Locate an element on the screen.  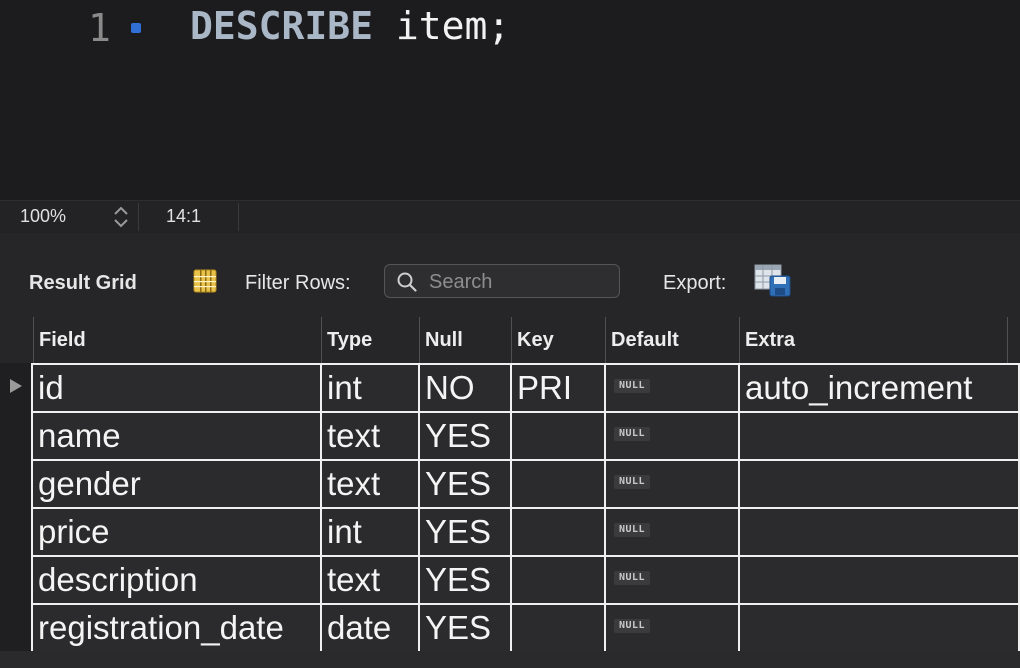
table-row: id int NO PRI NULL auto_increment is located at coordinates (510, 387).